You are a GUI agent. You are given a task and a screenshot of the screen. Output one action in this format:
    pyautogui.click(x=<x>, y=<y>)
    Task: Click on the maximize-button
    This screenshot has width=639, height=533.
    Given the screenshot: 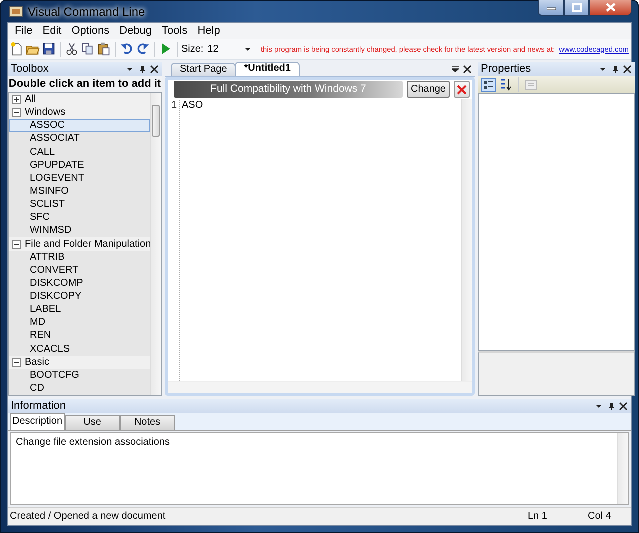 What is the action you would take?
    pyautogui.click(x=576, y=8)
    